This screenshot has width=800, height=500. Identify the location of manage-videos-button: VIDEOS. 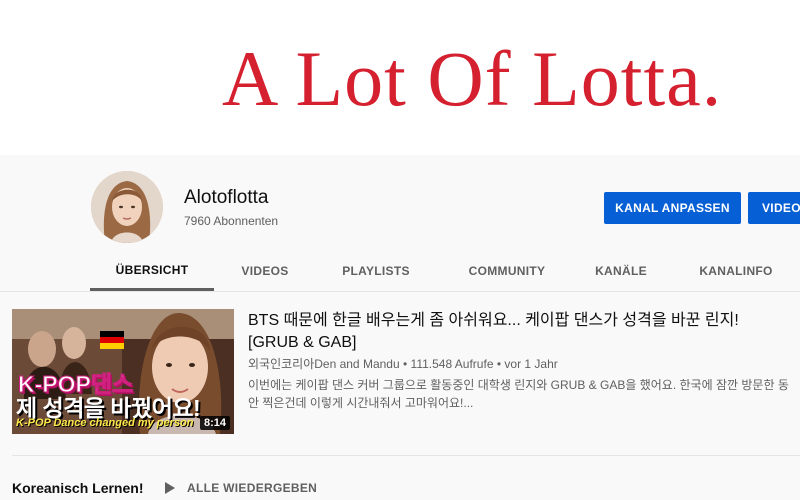
(774, 208).